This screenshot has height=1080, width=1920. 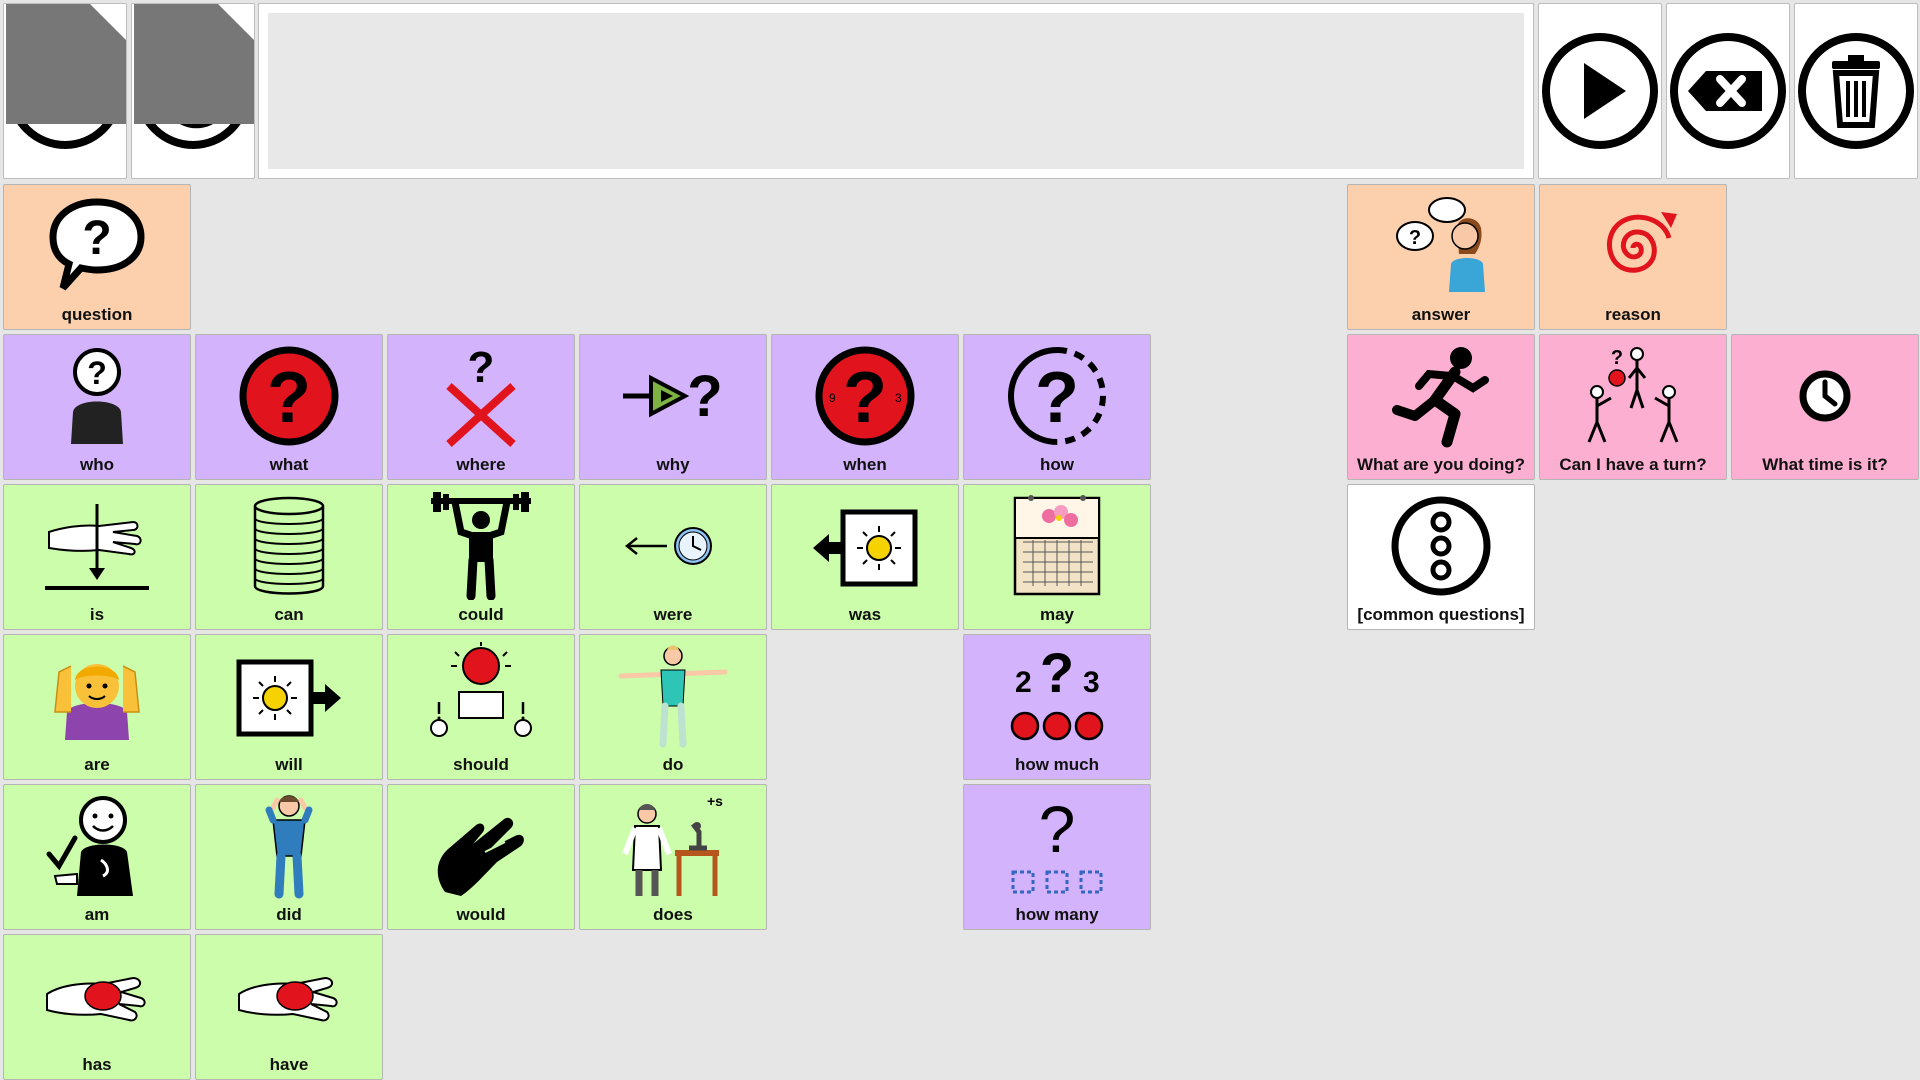 I want to click on cell-may: may, so click(x=1057, y=557).